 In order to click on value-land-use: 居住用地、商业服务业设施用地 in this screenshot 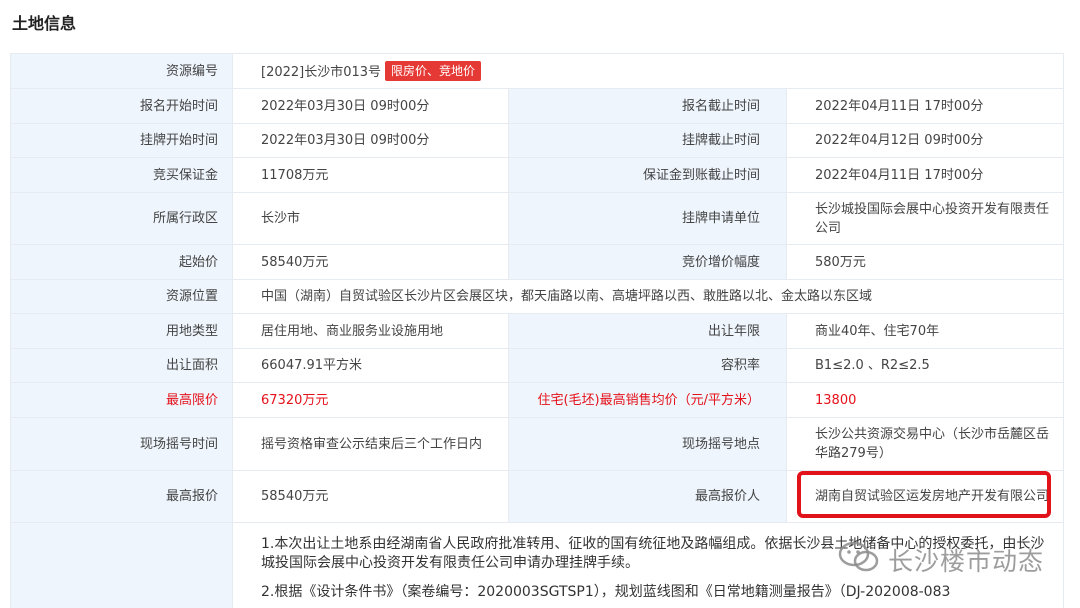, I will do `click(370, 331)`.